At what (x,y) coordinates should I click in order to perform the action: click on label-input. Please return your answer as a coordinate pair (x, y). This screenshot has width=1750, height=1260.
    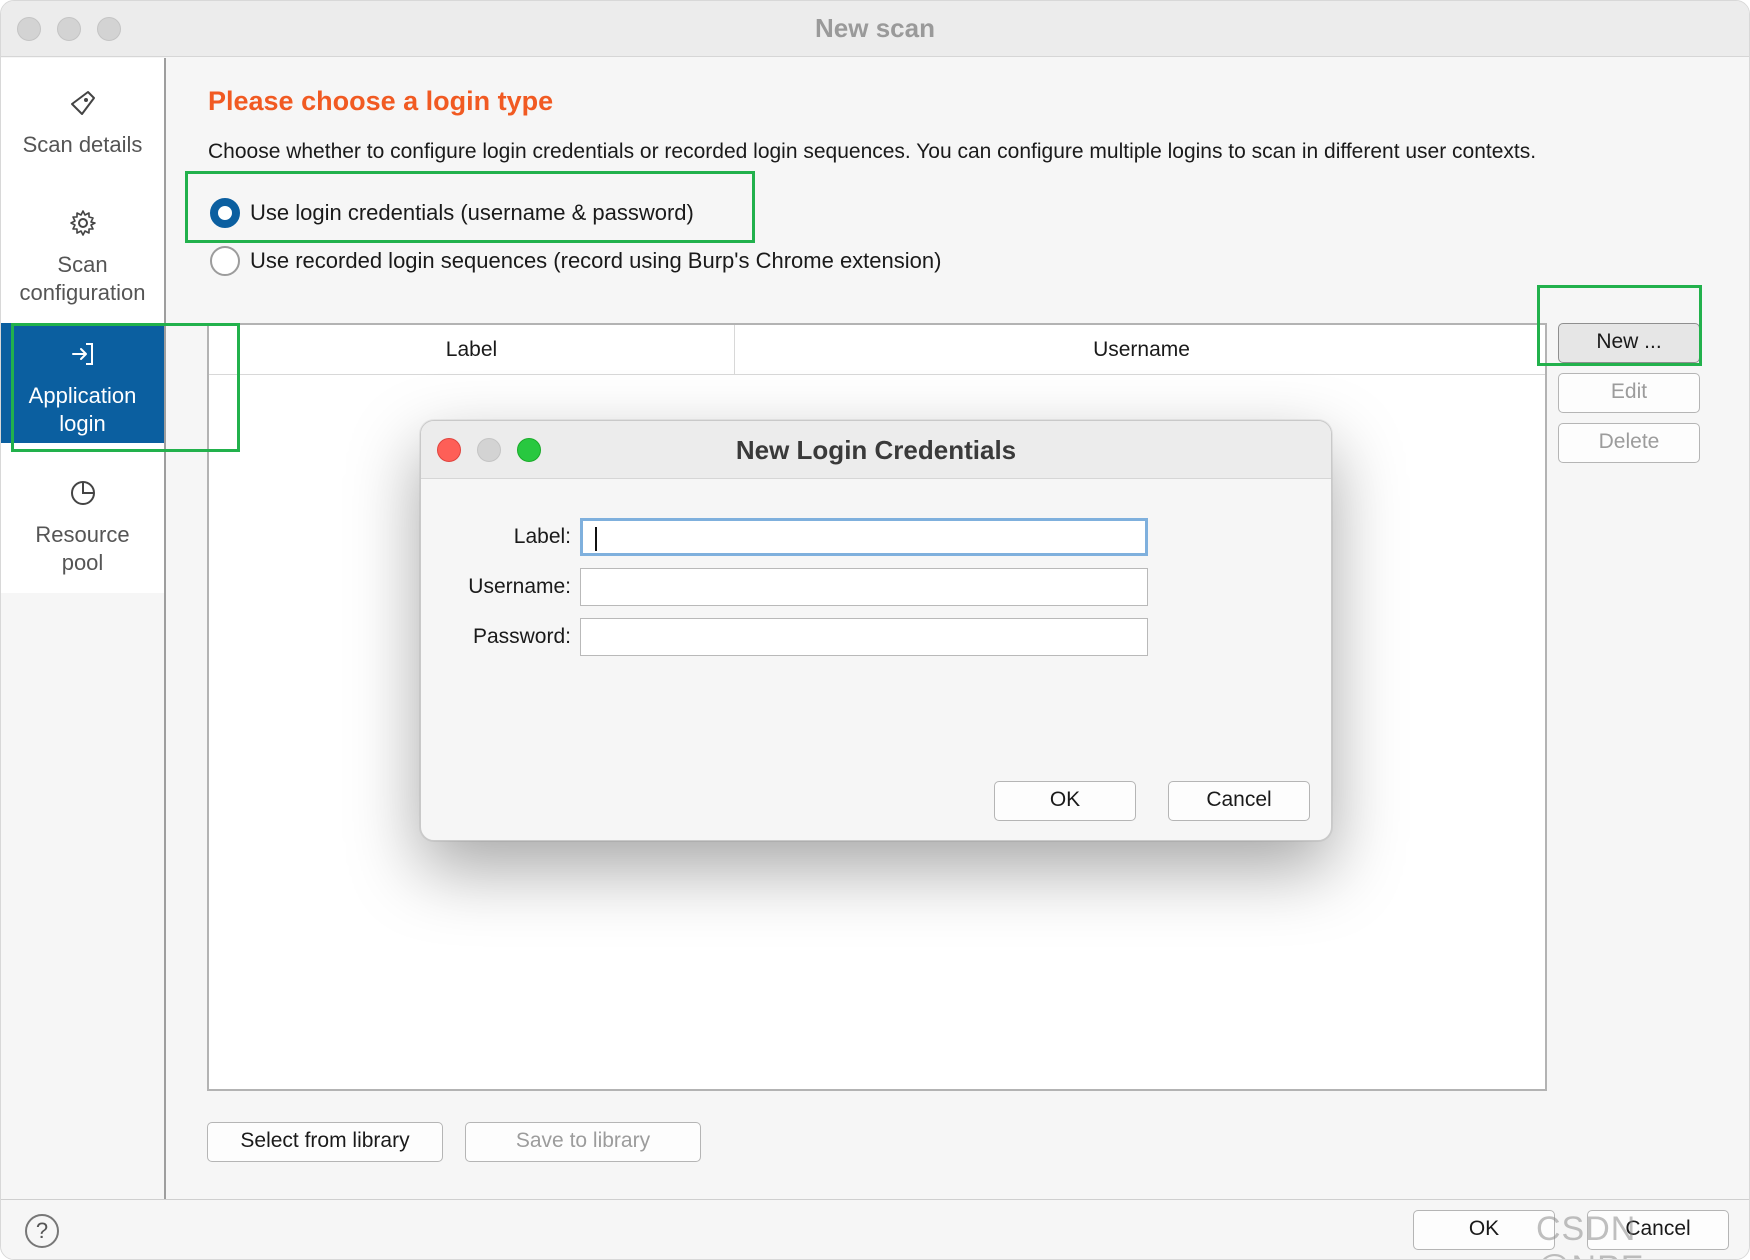
    Looking at the image, I should click on (864, 537).